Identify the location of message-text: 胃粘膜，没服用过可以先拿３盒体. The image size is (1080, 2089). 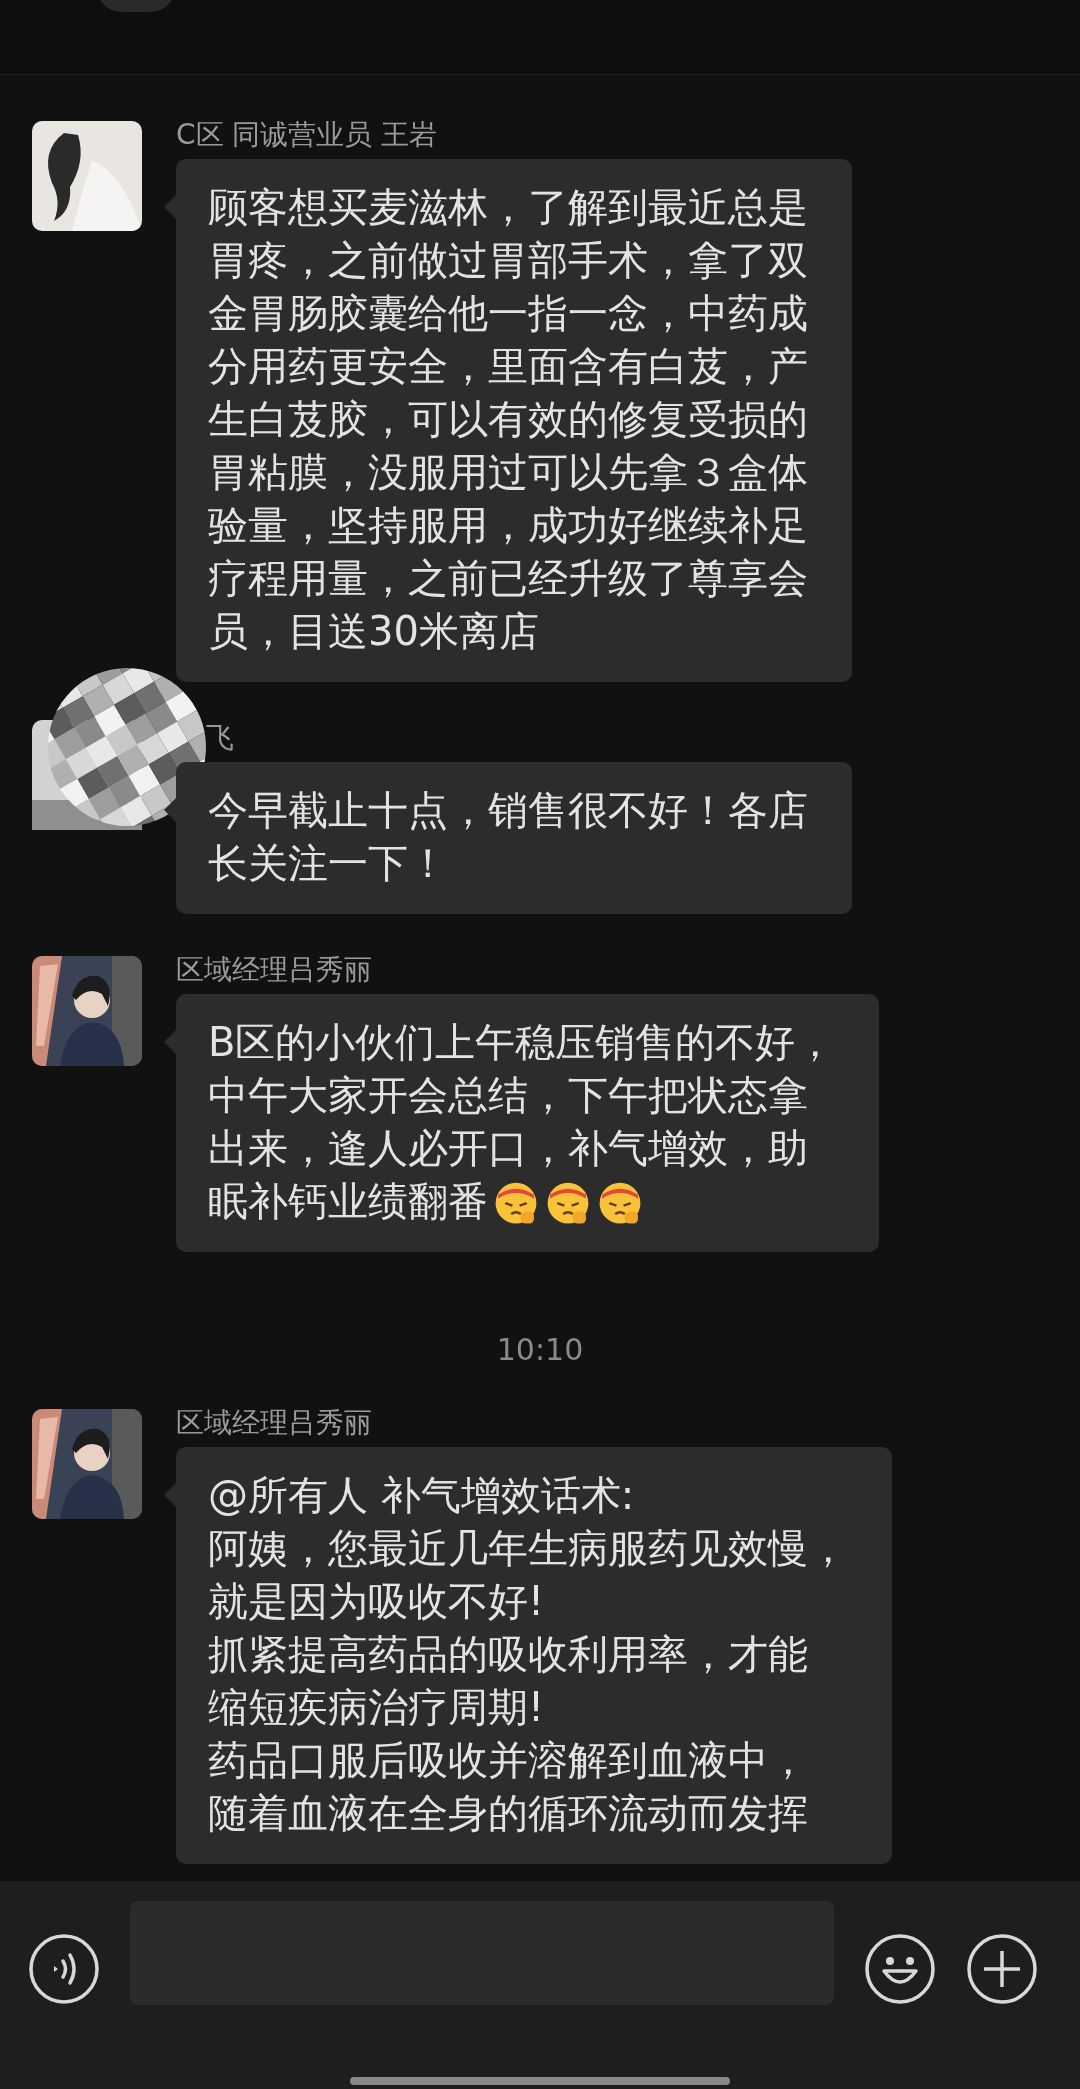
(508, 472).